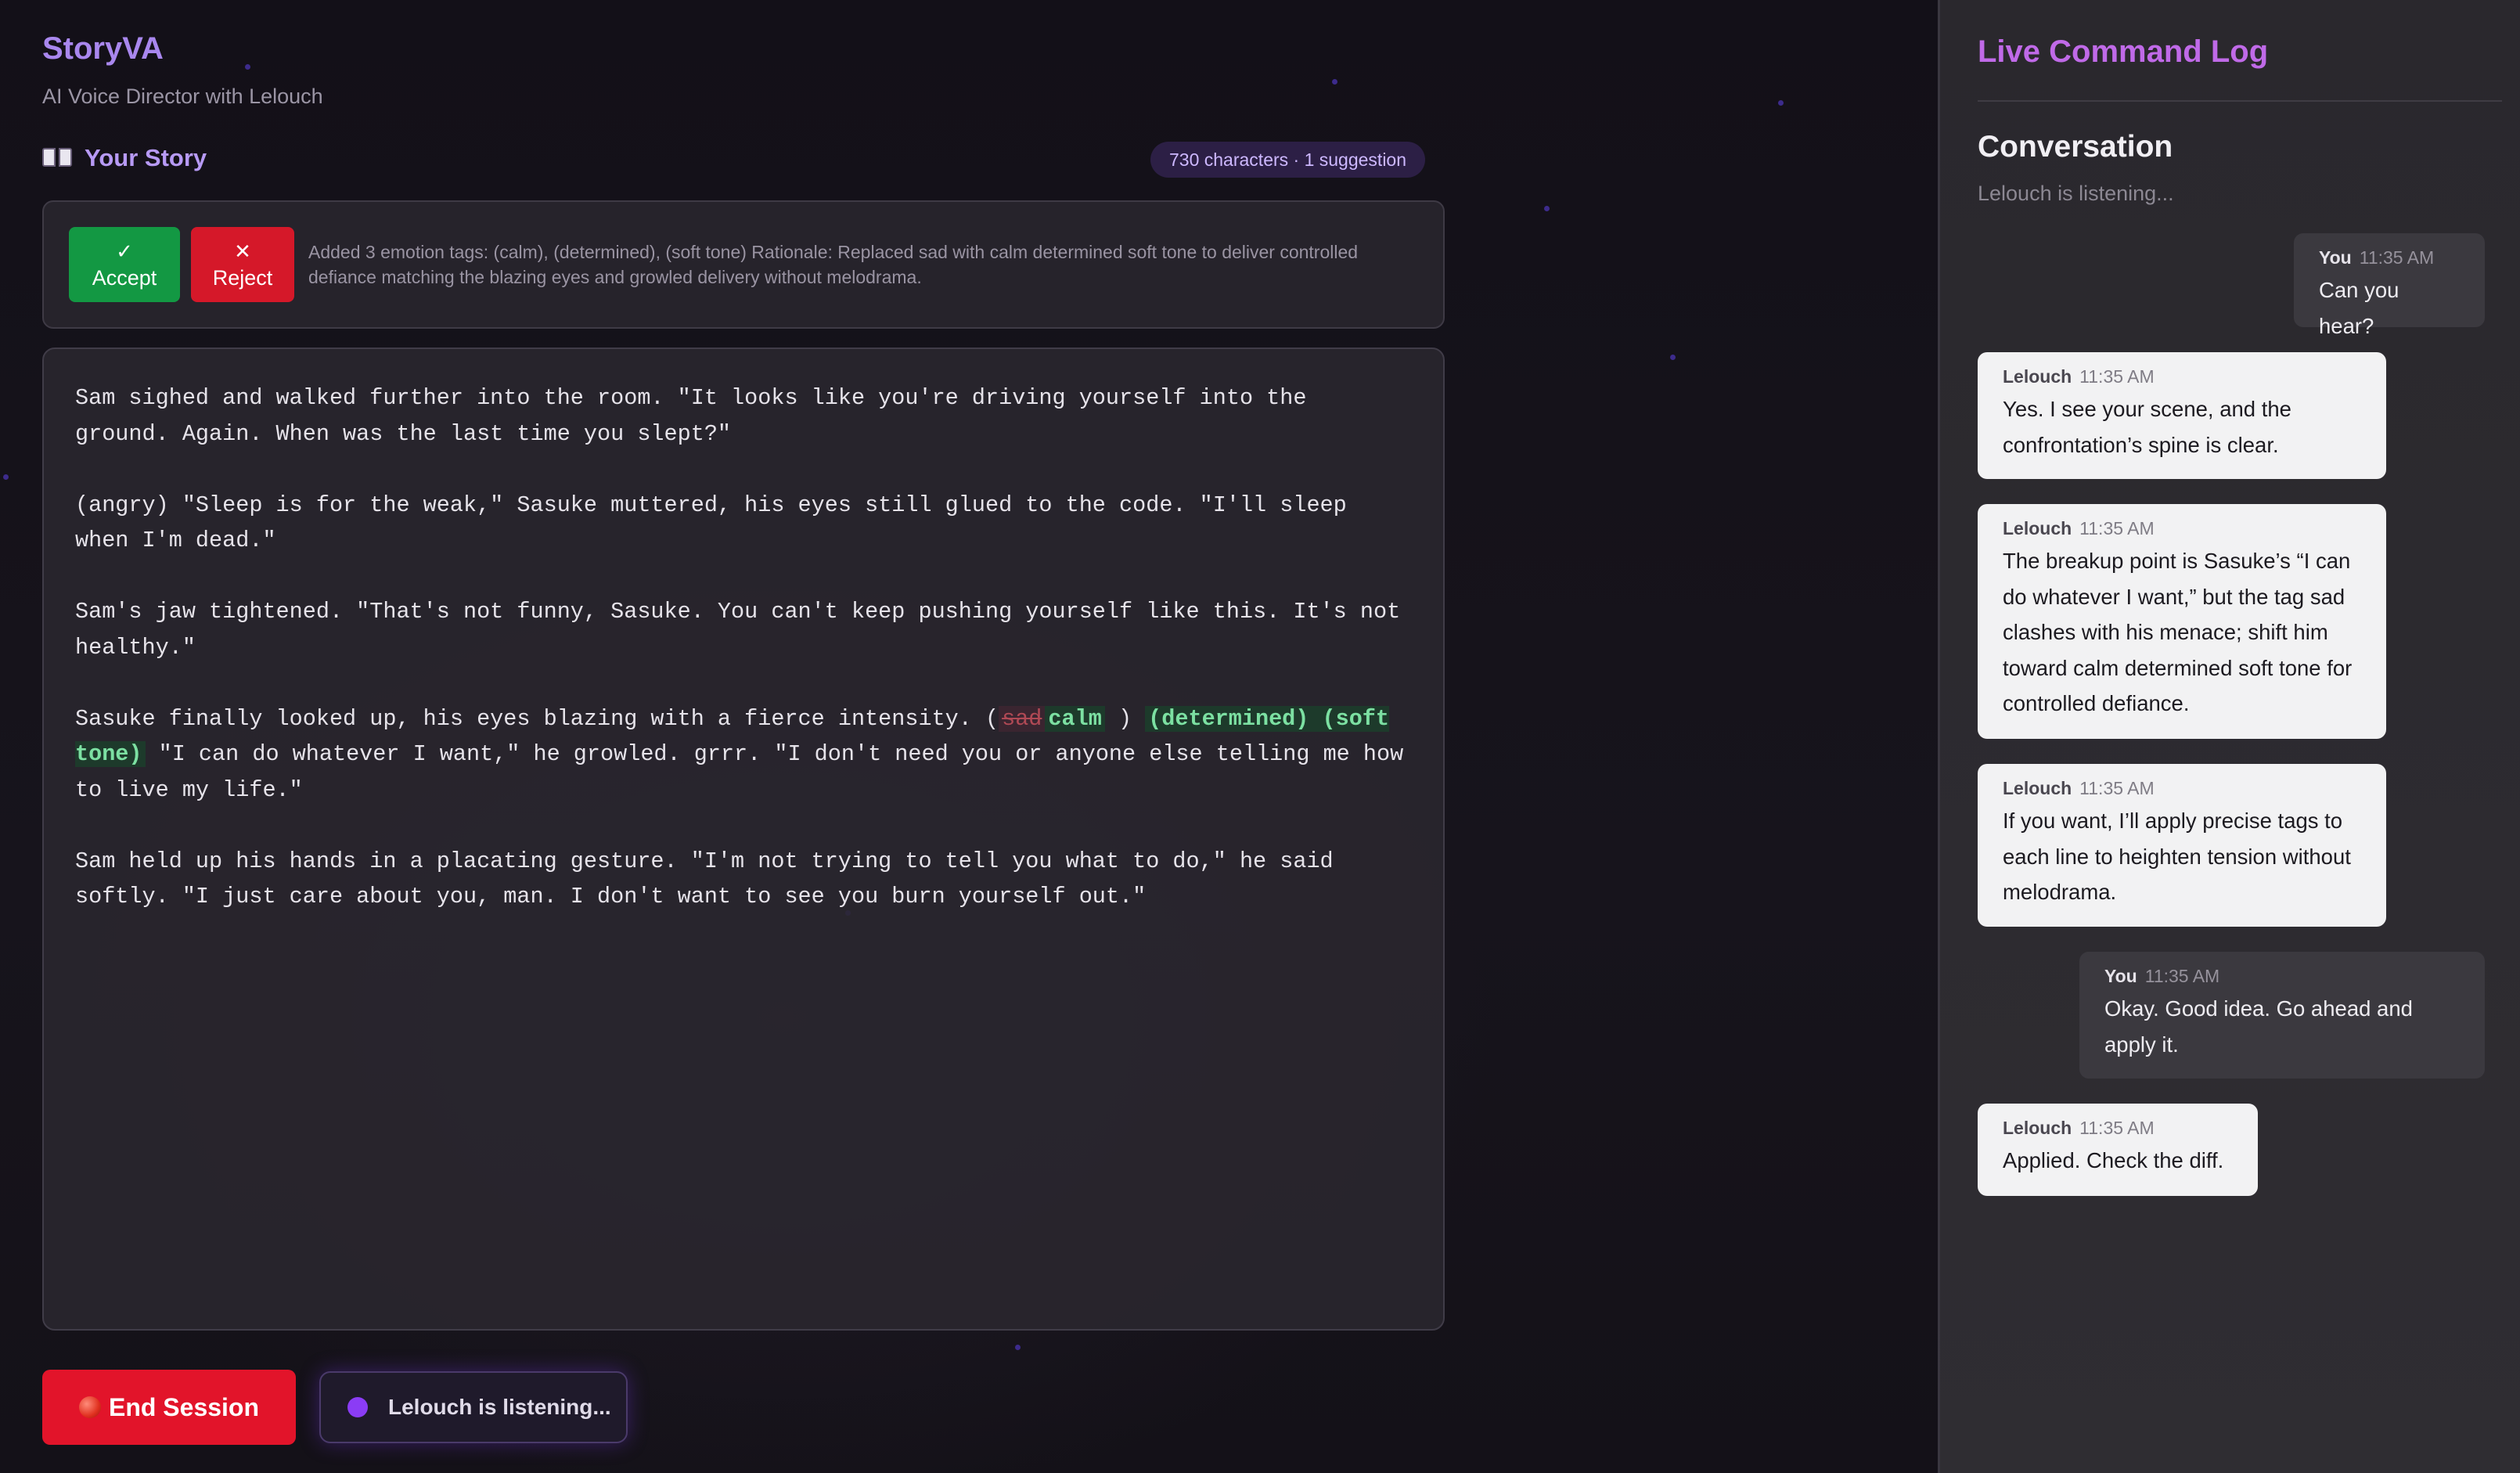 This screenshot has height=1473, width=2520. What do you see at coordinates (1075, 718) in the screenshot?
I see `diff-inserted-tag: calm` at bounding box center [1075, 718].